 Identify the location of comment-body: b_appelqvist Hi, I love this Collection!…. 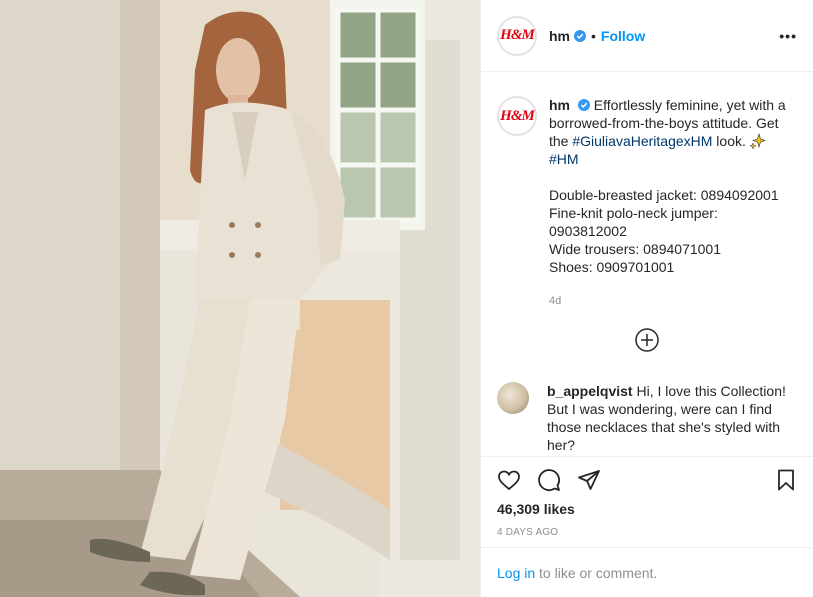
(667, 418).